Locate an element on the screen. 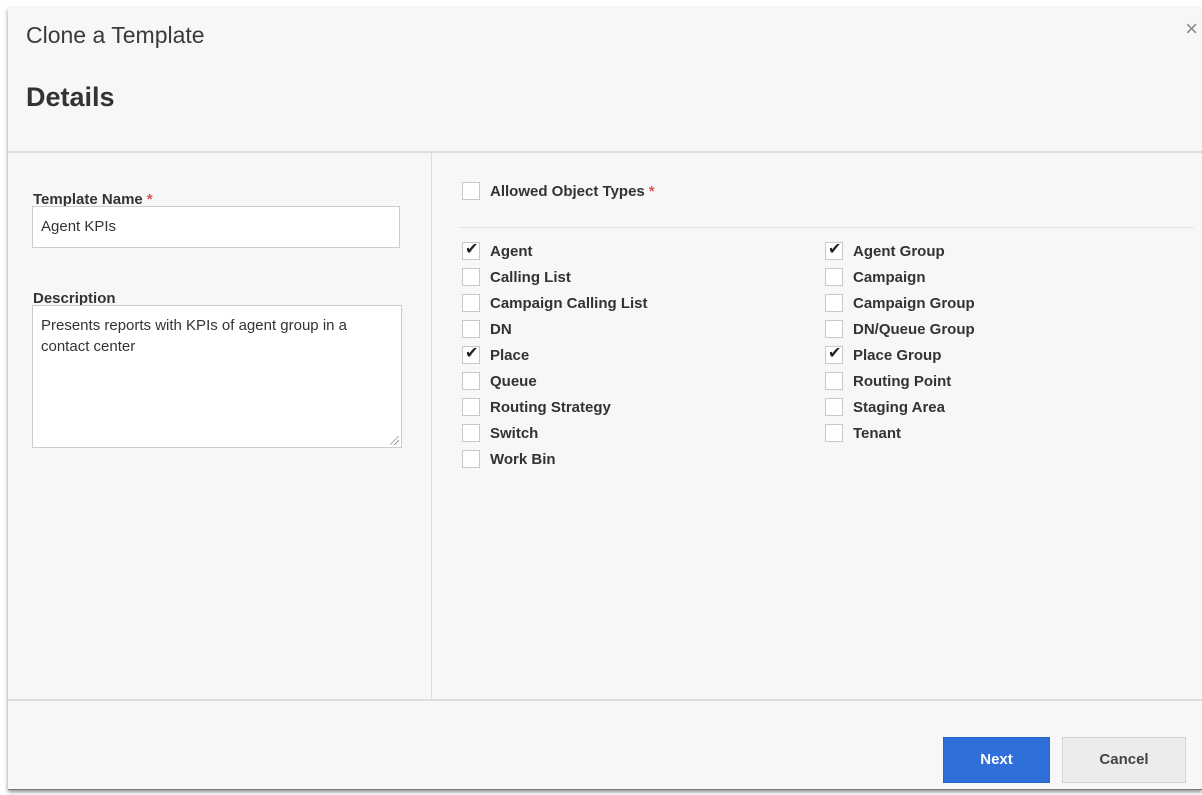 This screenshot has width=1202, height=795. checkbox-label: Staging Area is located at coordinates (899, 407).